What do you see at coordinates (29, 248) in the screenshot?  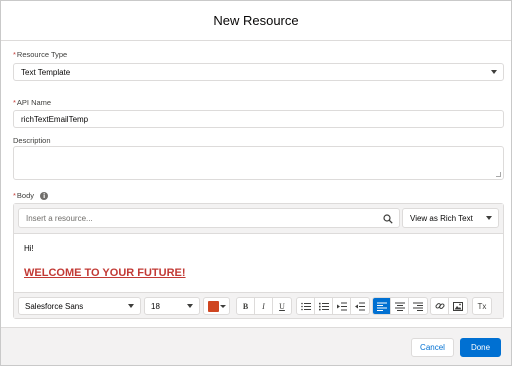 I see `editor-line-hi: Hi!` at bounding box center [29, 248].